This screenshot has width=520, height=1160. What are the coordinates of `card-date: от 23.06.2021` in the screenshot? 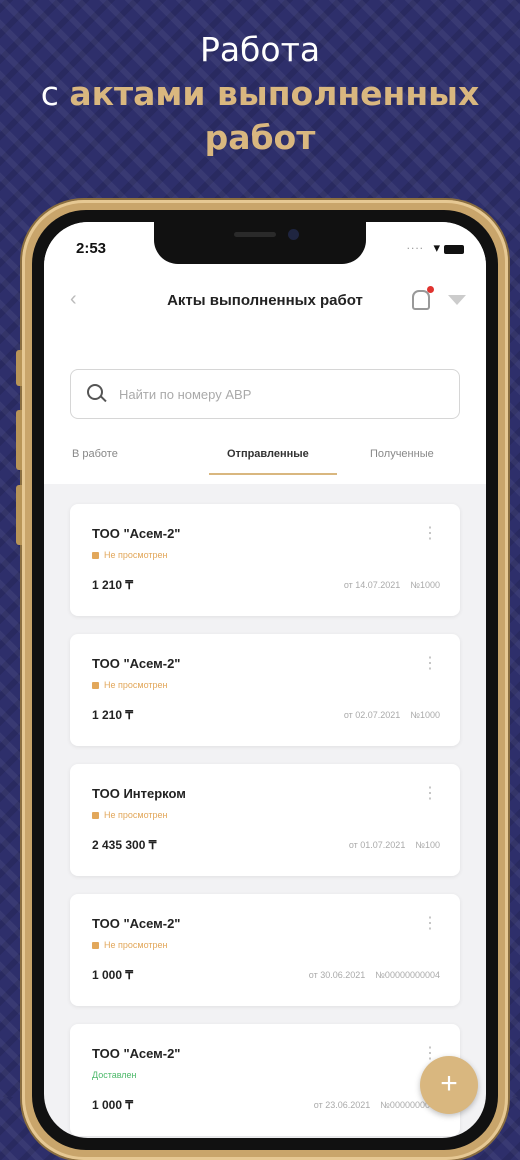 It's located at (342, 1105).